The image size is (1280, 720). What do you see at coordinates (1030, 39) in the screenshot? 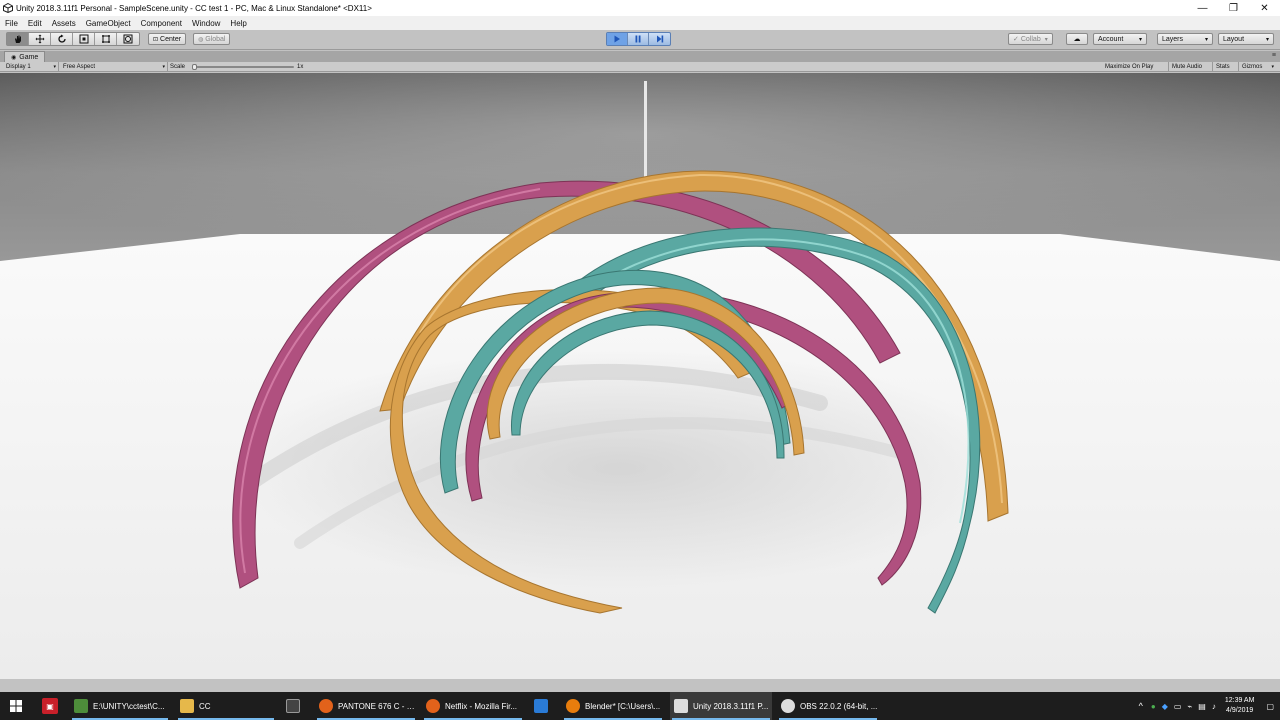
I see `collab-dropdown: ✓ Collab ▾` at bounding box center [1030, 39].